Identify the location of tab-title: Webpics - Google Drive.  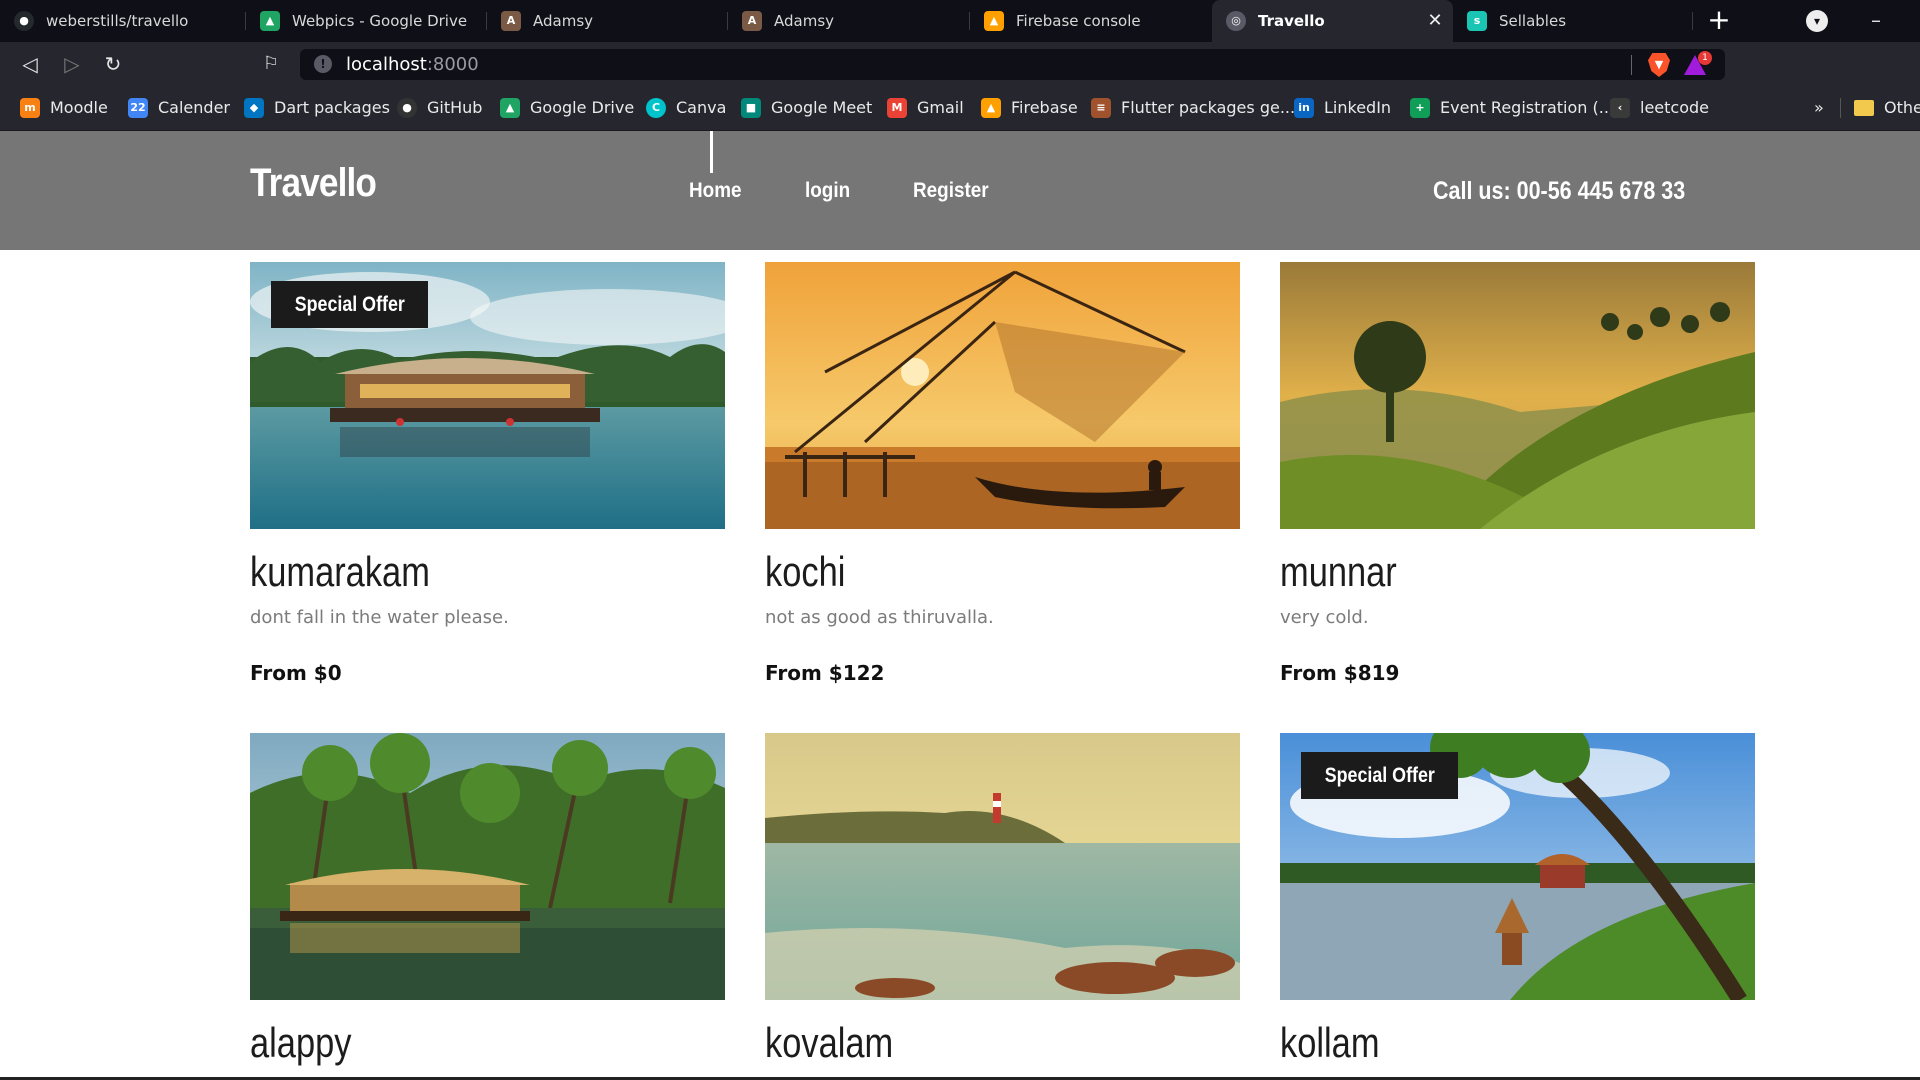
(380, 21).